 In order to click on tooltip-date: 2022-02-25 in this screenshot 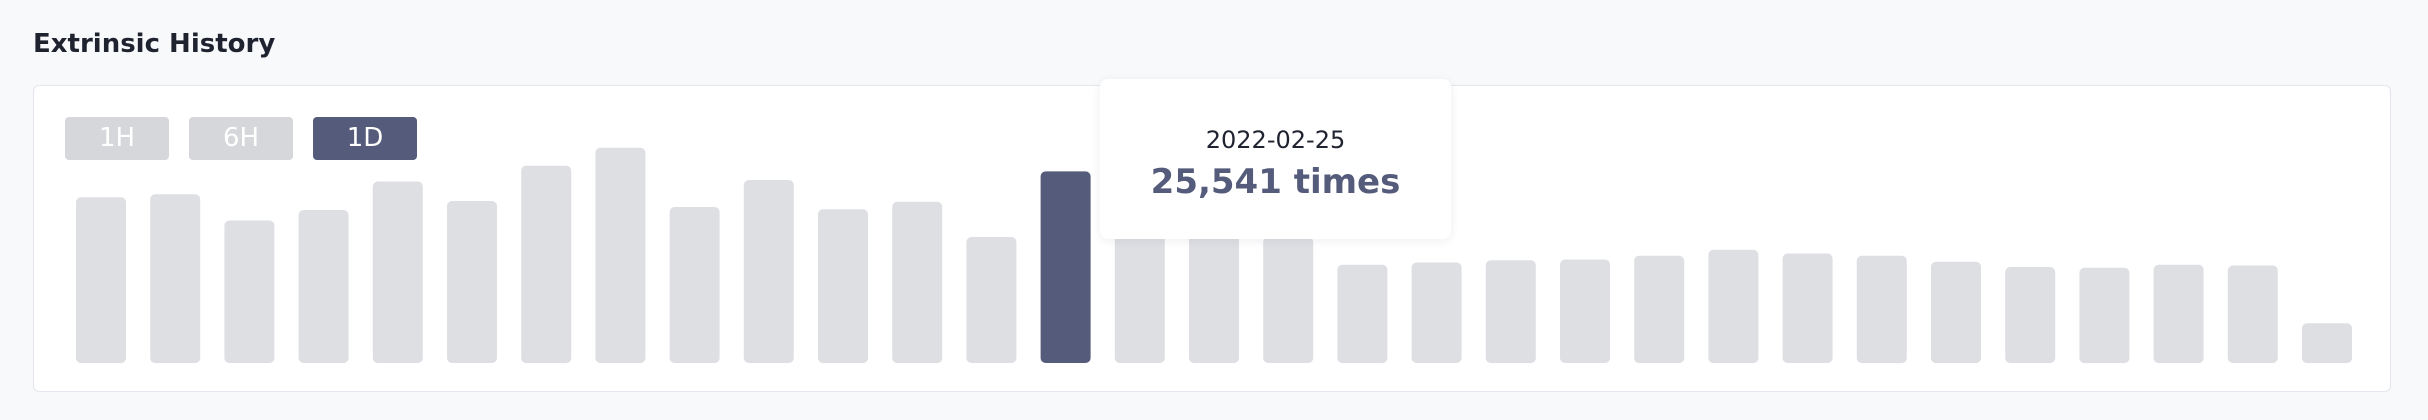, I will do `click(1275, 140)`.